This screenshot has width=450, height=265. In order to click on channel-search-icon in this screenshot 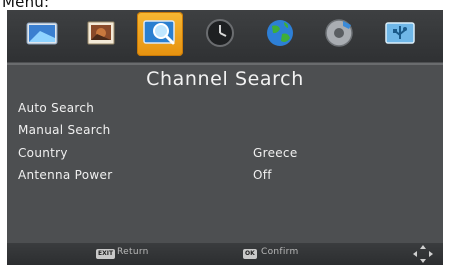, I will do `click(159, 32)`.